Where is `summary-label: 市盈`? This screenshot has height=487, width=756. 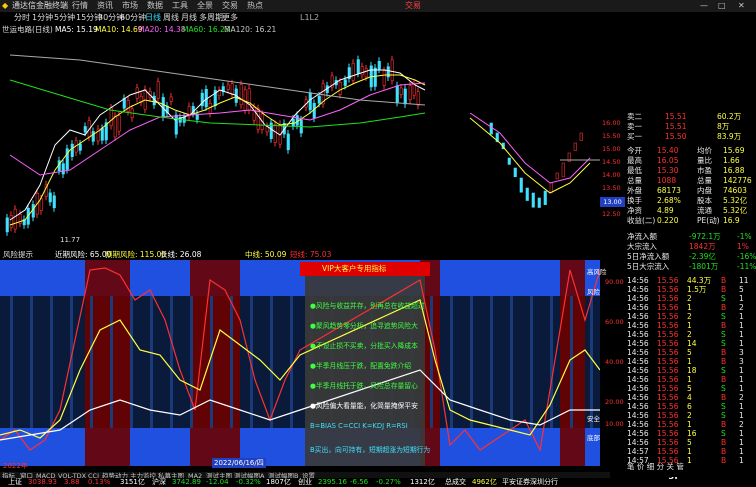
summary-label: 市盈 is located at coordinates (704, 170).